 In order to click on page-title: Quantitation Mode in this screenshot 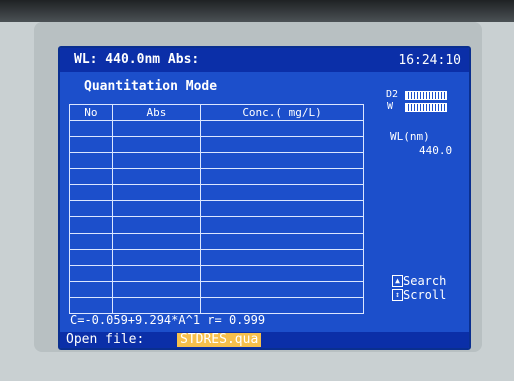, I will do `click(151, 86)`.